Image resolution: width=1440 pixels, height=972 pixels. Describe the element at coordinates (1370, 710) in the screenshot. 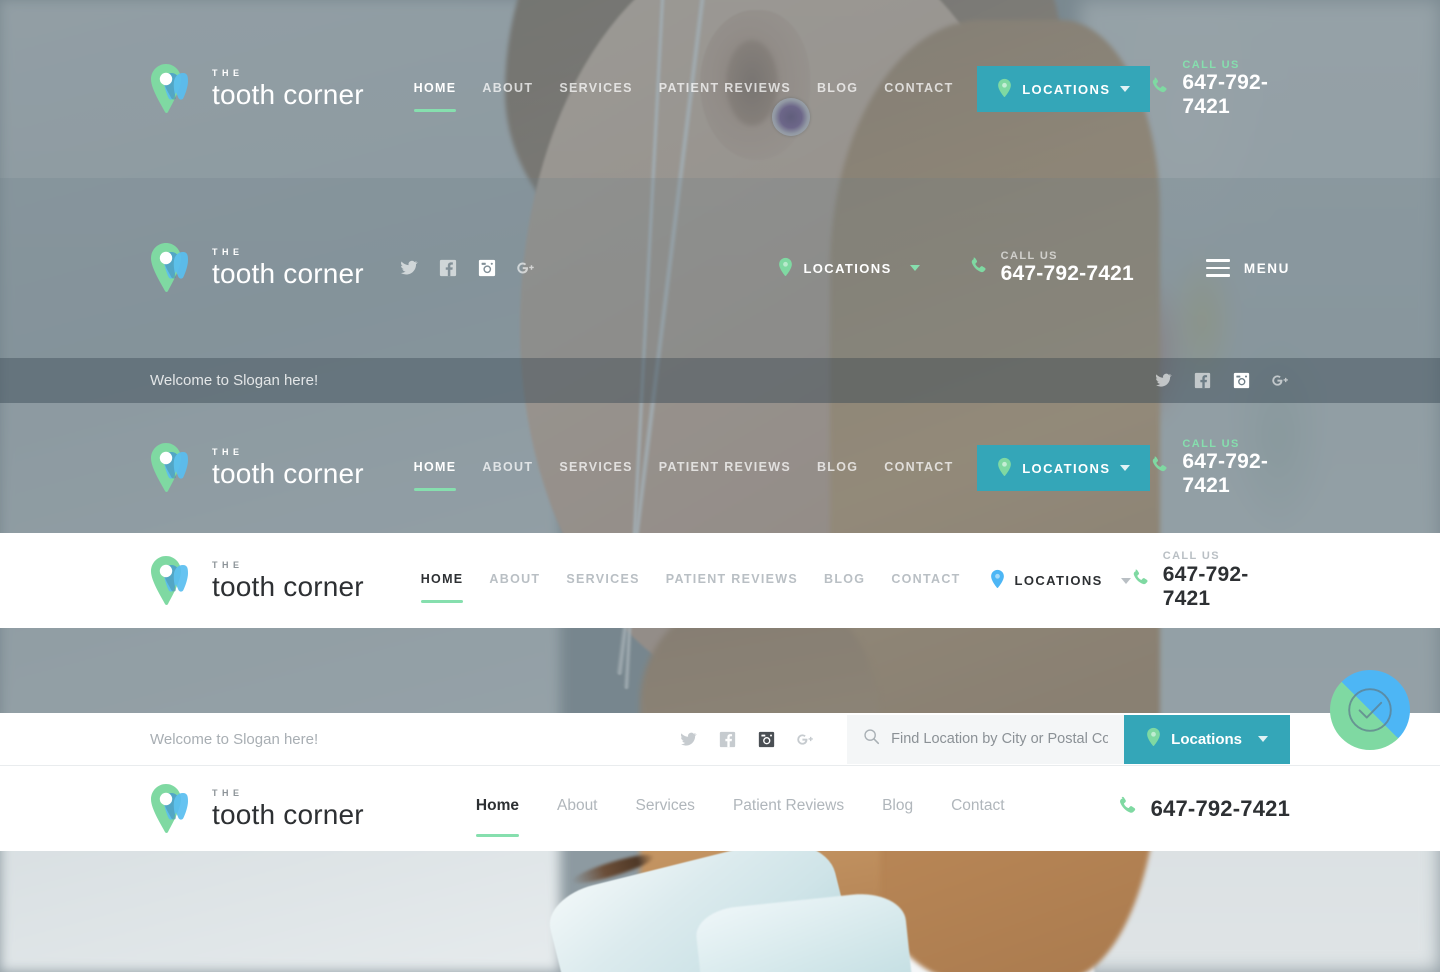

I see `check-circle-badge-icon` at that location.